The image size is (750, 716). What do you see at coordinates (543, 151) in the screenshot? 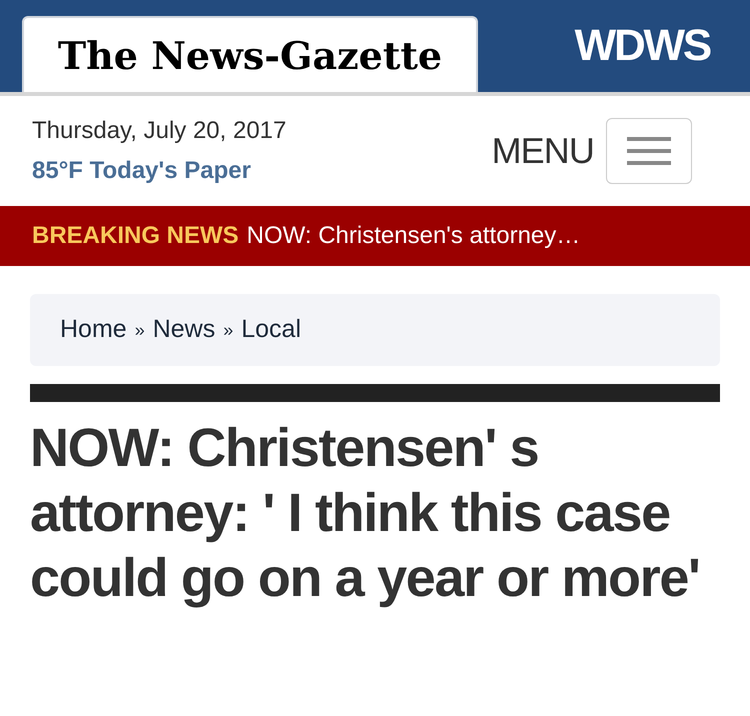
I see `menu-label: MENU` at bounding box center [543, 151].